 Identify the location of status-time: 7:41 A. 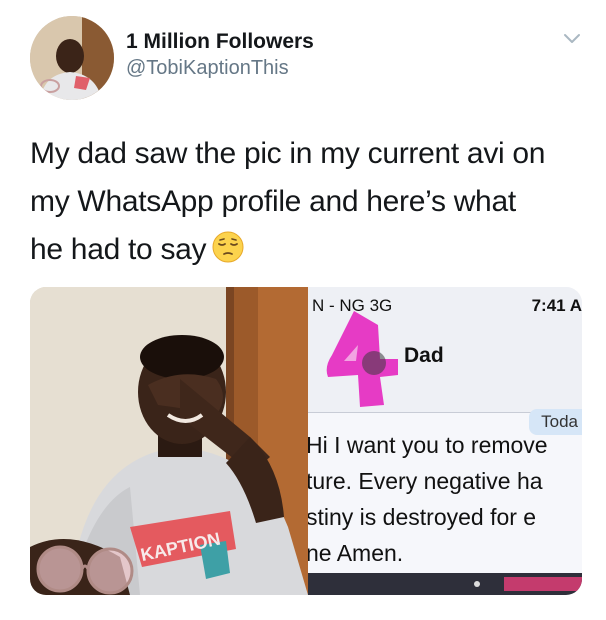
(556, 305).